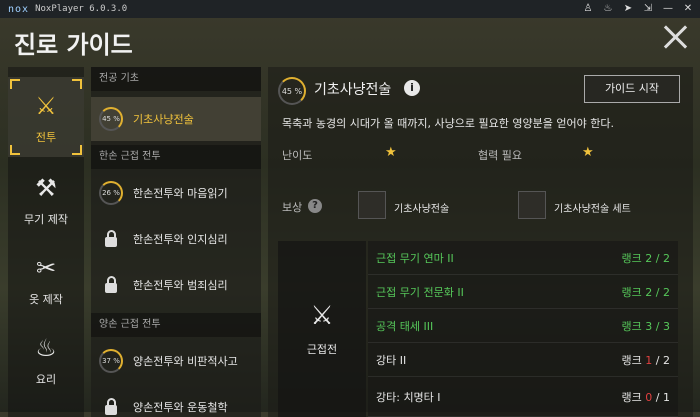 This screenshot has width=700, height=417. Describe the element at coordinates (523, 326) in the screenshot. I see `skill-row: 공격 태세 III 랭크 3 / 3` at that location.